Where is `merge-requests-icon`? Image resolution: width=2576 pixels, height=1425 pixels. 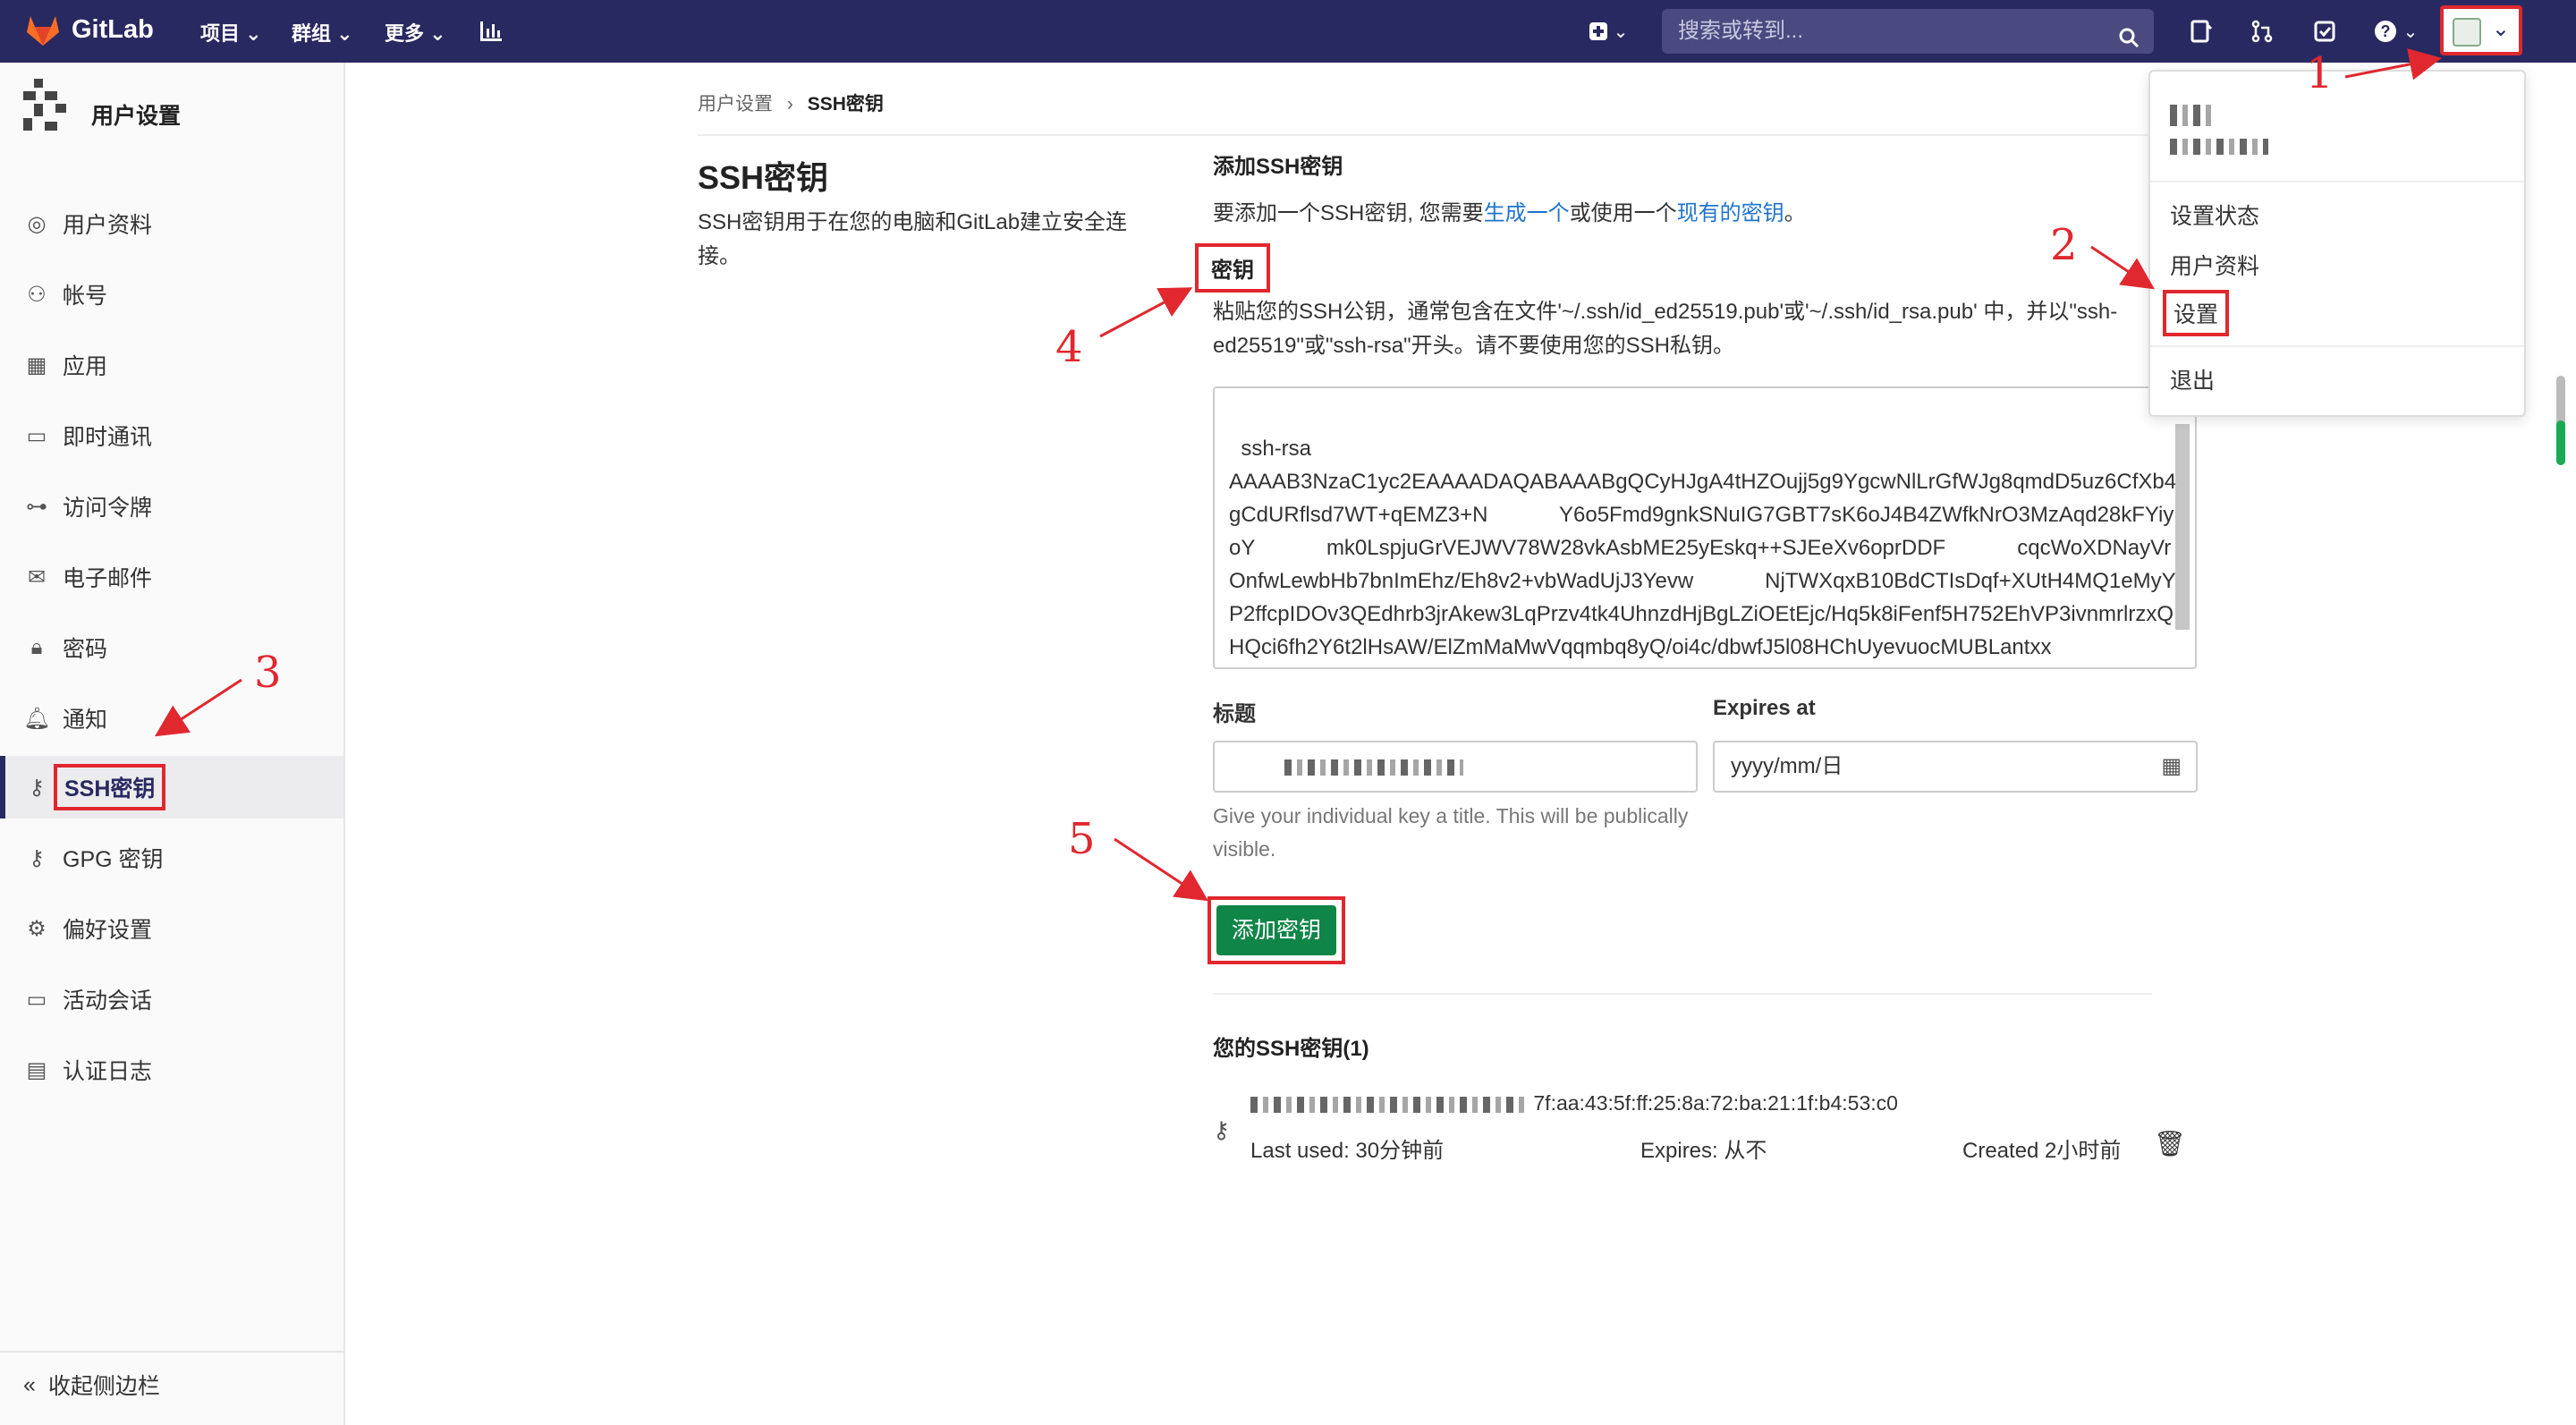 merge-requests-icon is located at coordinates (2262, 31).